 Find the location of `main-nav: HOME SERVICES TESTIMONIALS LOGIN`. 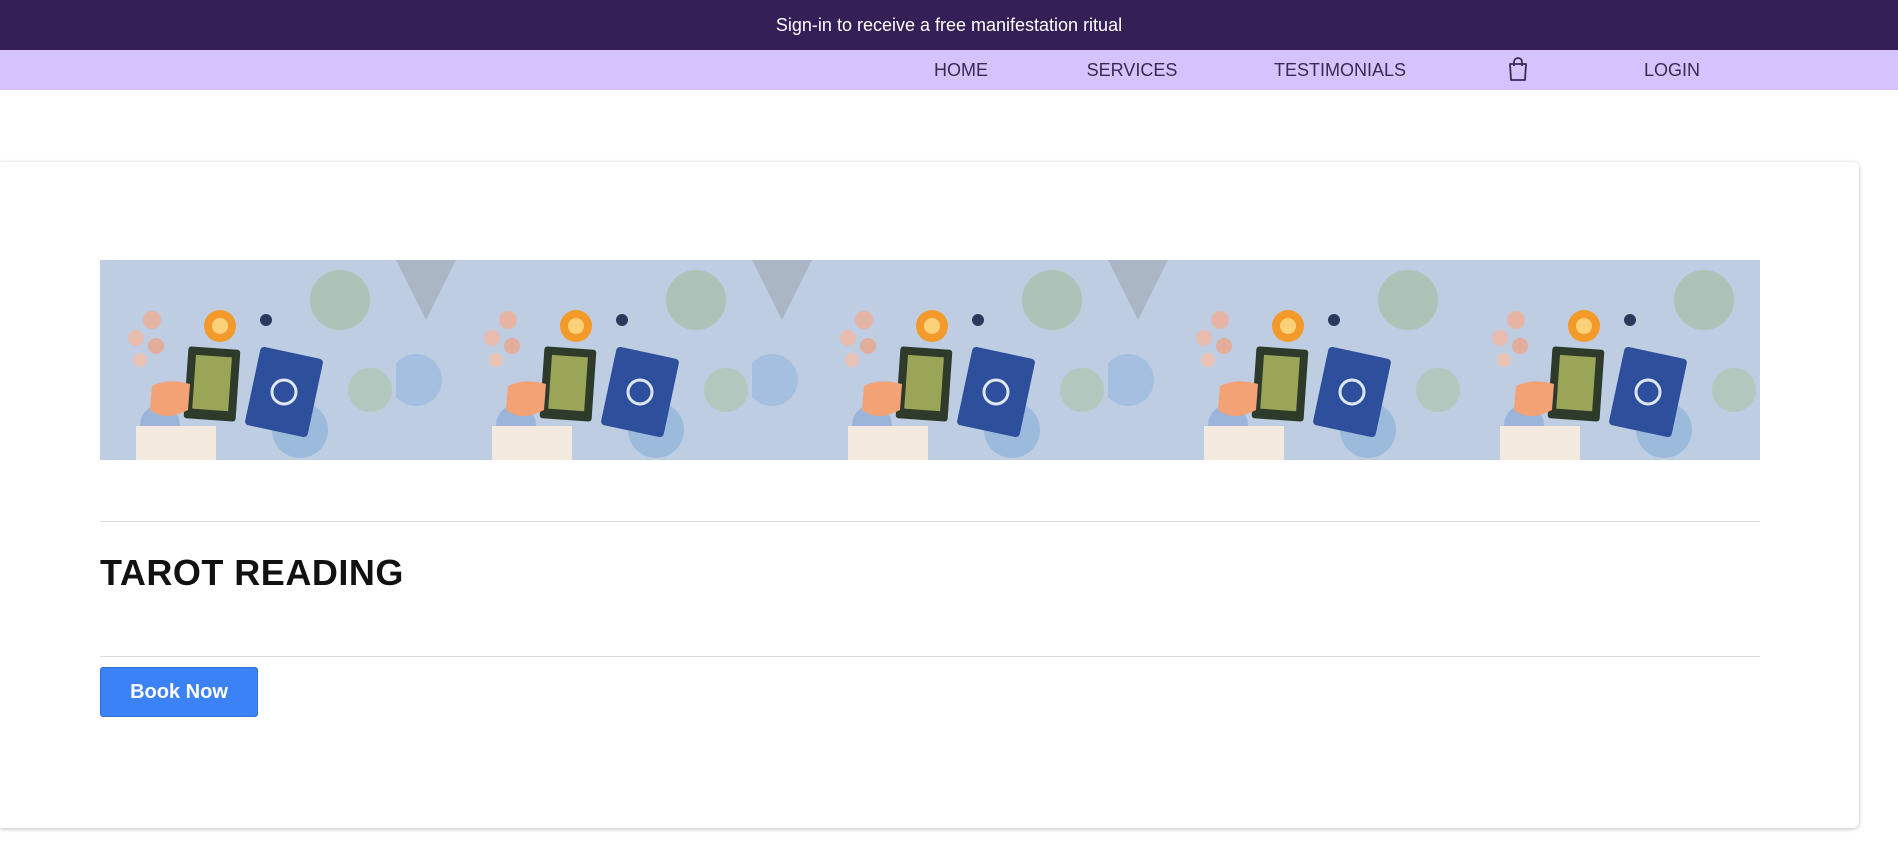

main-nav: HOME SERVICES TESTIMONIALS LOGIN is located at coordinates (949, 70).